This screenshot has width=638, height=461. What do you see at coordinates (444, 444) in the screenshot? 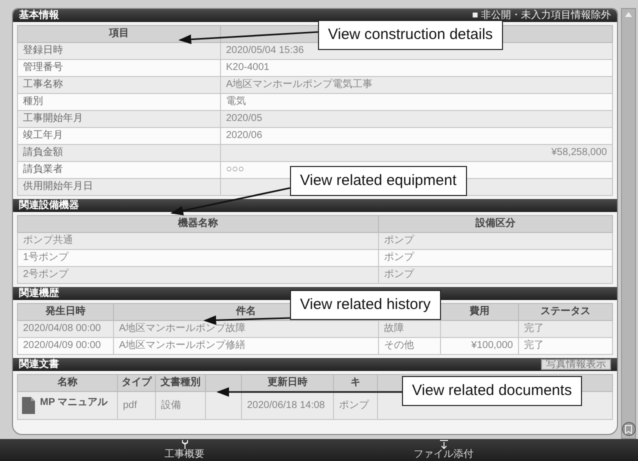
I see `download-icon` at bounding box center [444, 444].